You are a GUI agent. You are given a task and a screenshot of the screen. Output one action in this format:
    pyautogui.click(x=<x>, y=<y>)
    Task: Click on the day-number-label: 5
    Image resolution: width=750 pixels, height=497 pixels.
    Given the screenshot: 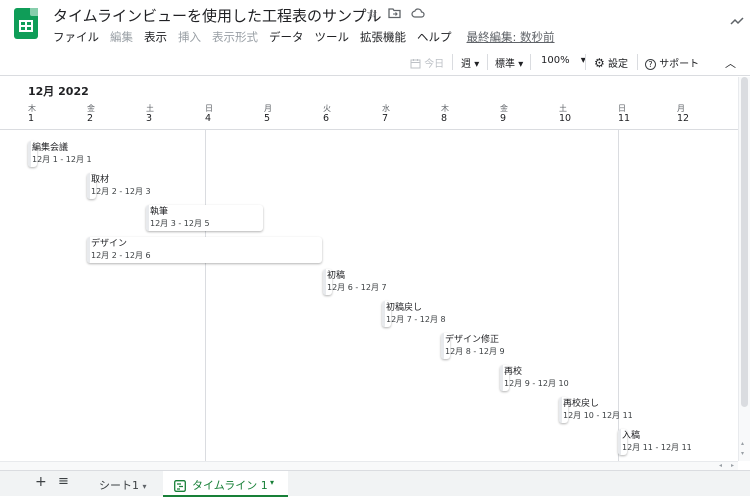 What is the action you would take?
    pyautogui.click(x=267, y=118)
    